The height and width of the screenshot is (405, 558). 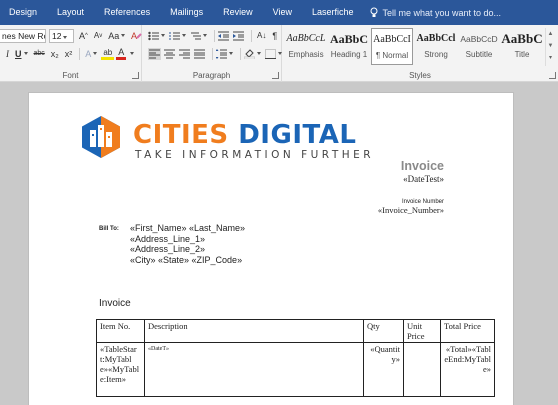 What do you see at coordinates (383, 369) in the screenshot?
I see `cell-qty: «Quantity»` at bounding box center [383, 369].